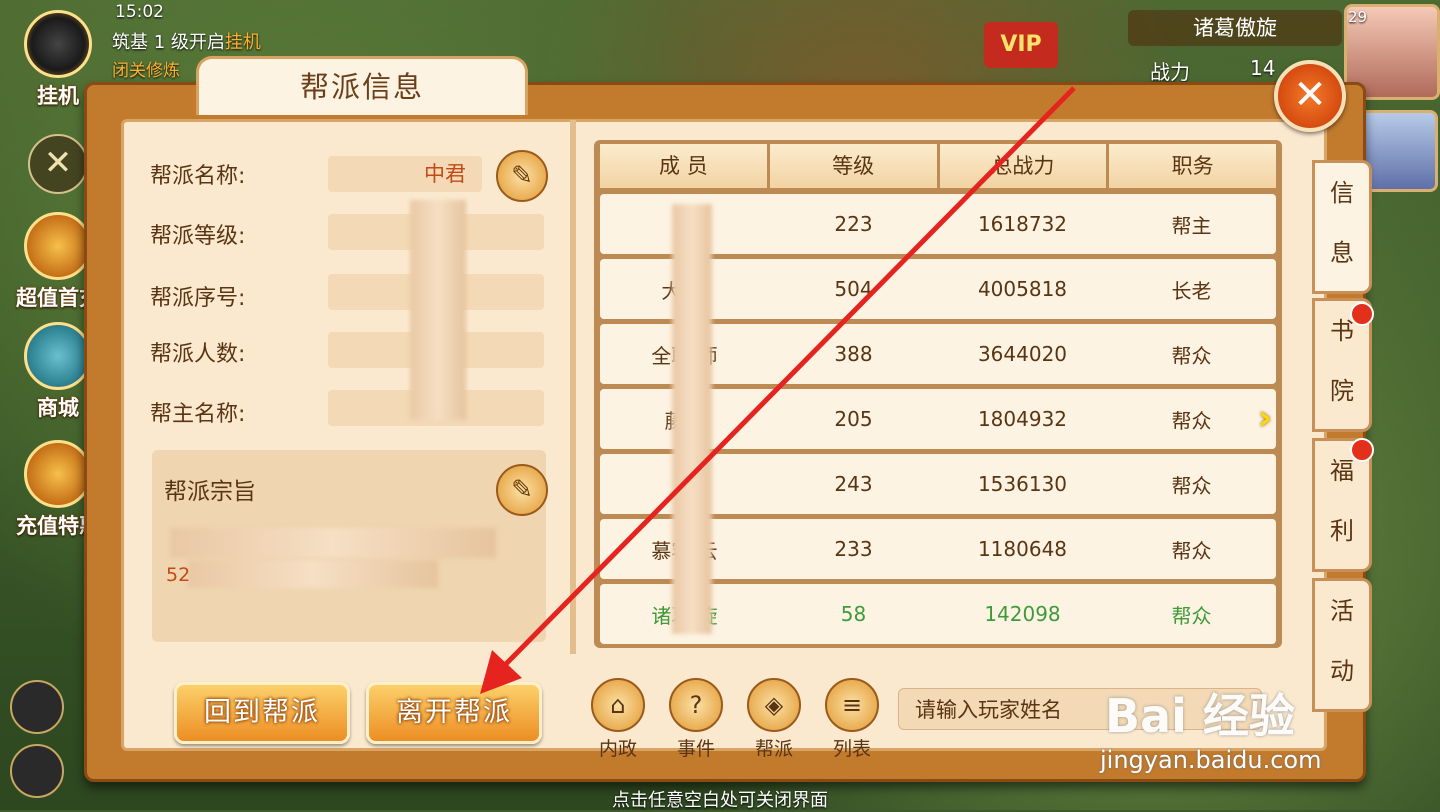 The width and height of the screenshot is (1440, 812). I want to click on watermark-logo: Bai 经验, so click(1200, 716).